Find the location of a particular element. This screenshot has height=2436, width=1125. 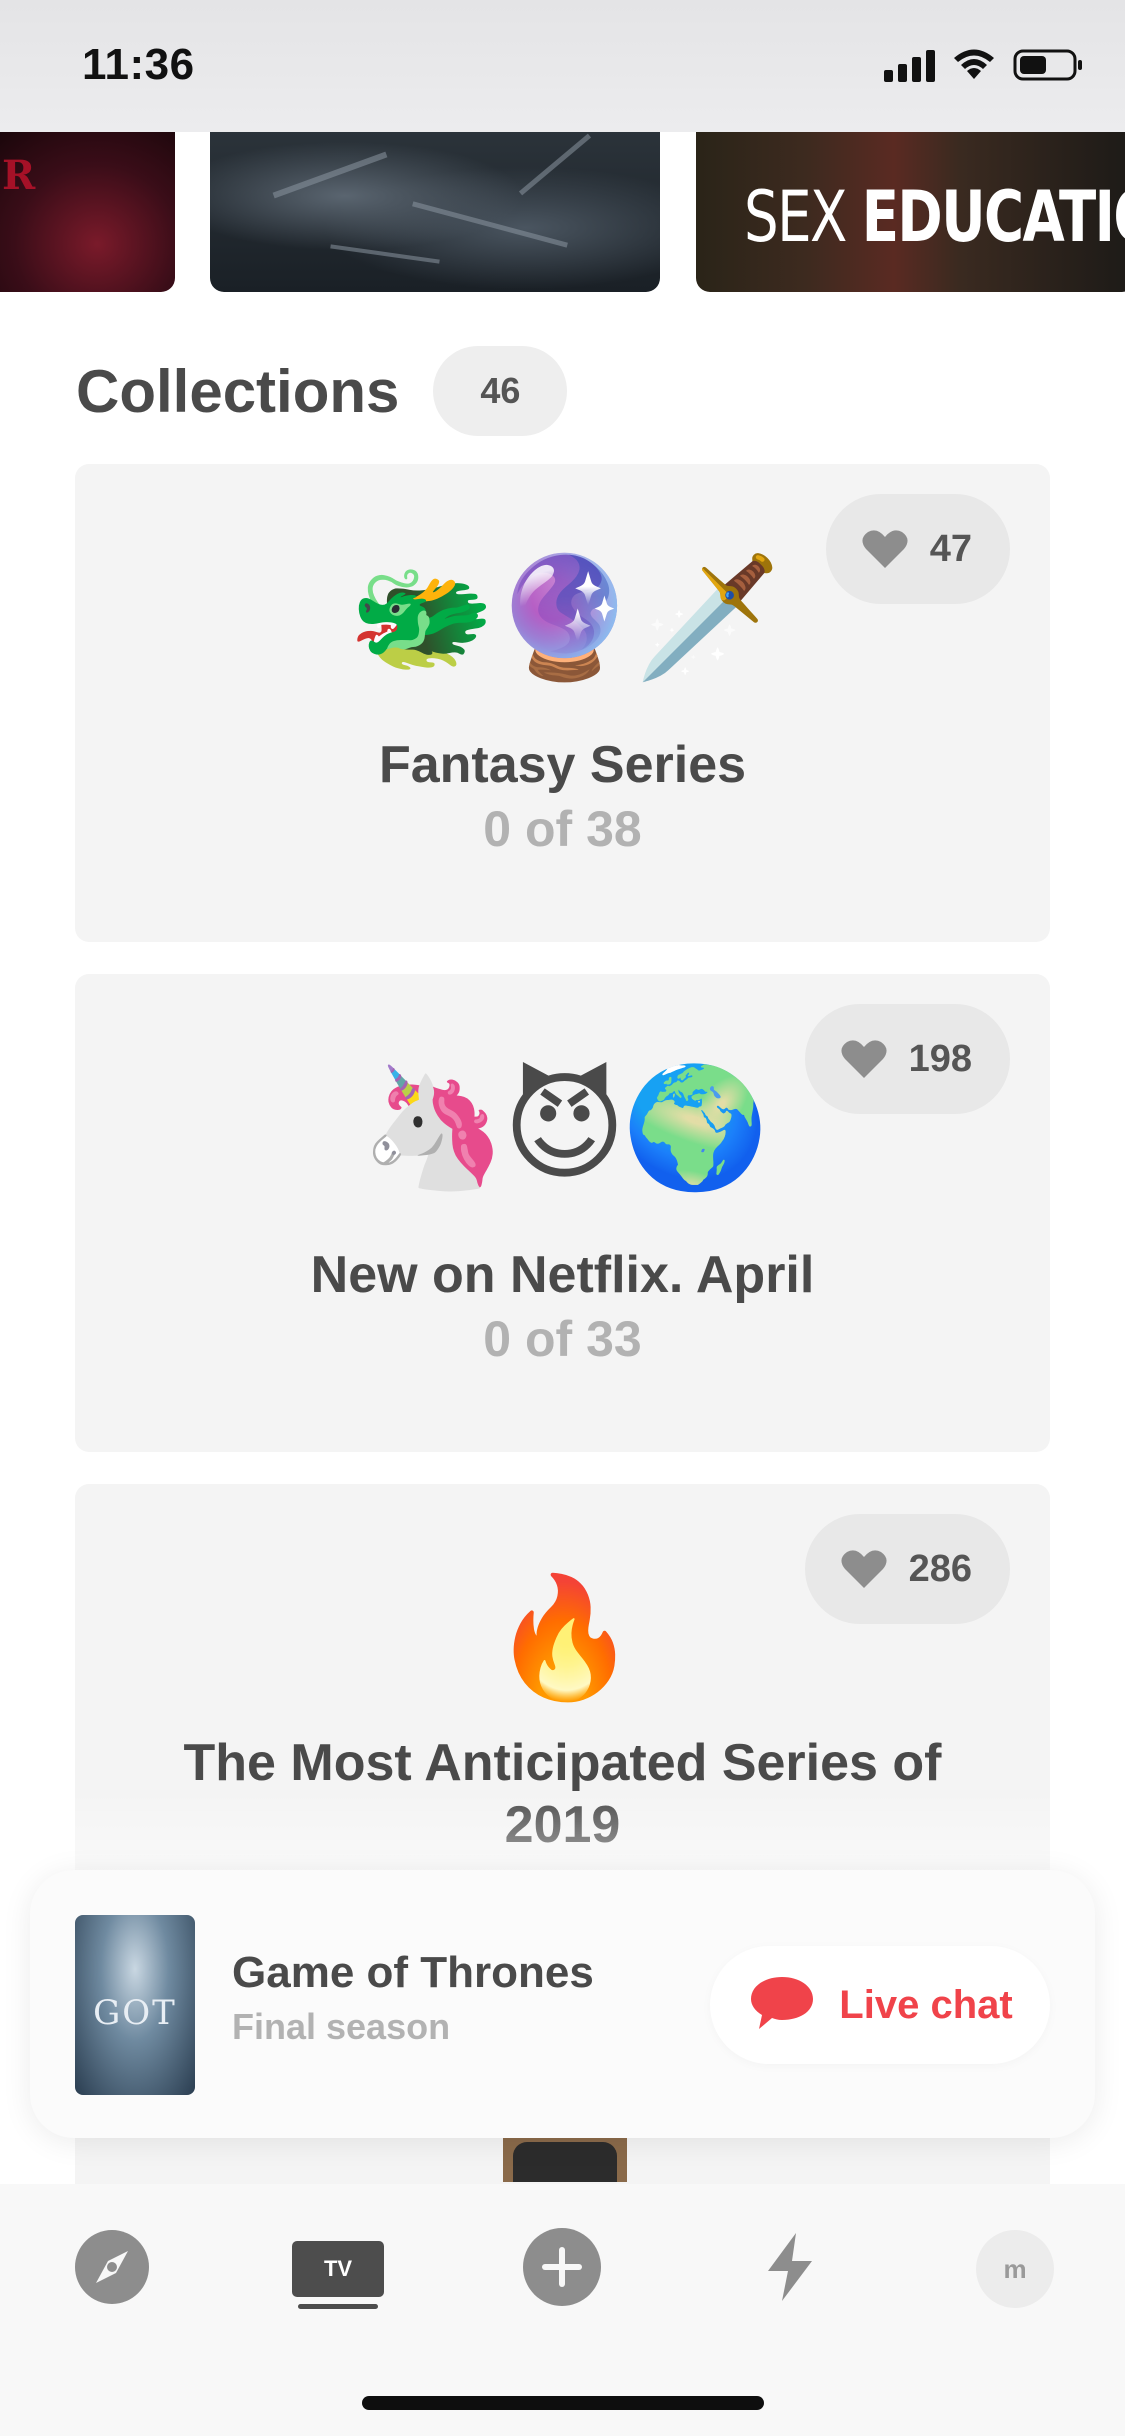

collection-emoji: 🐲🔮🗡️ is located at coordinates (564, 617).